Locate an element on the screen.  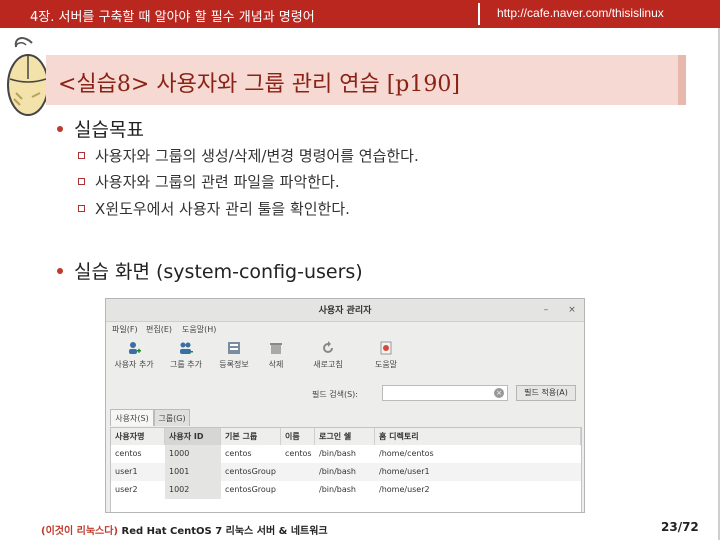
goal-item: X윈도우에서 사용자 관리 툴을 확인한다. is located at coordinates (222, 209).